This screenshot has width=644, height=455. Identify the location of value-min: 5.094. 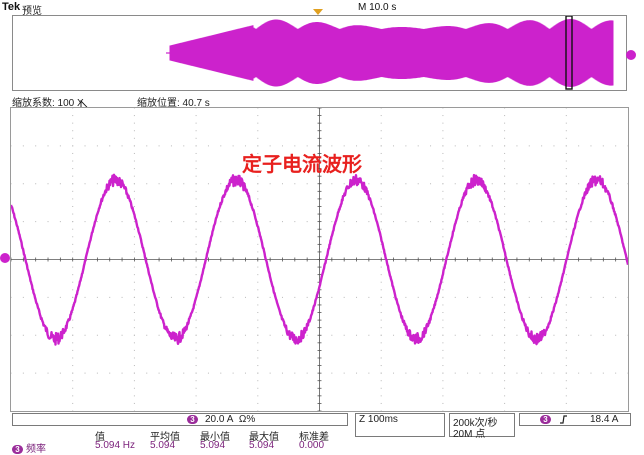
(213, 445).